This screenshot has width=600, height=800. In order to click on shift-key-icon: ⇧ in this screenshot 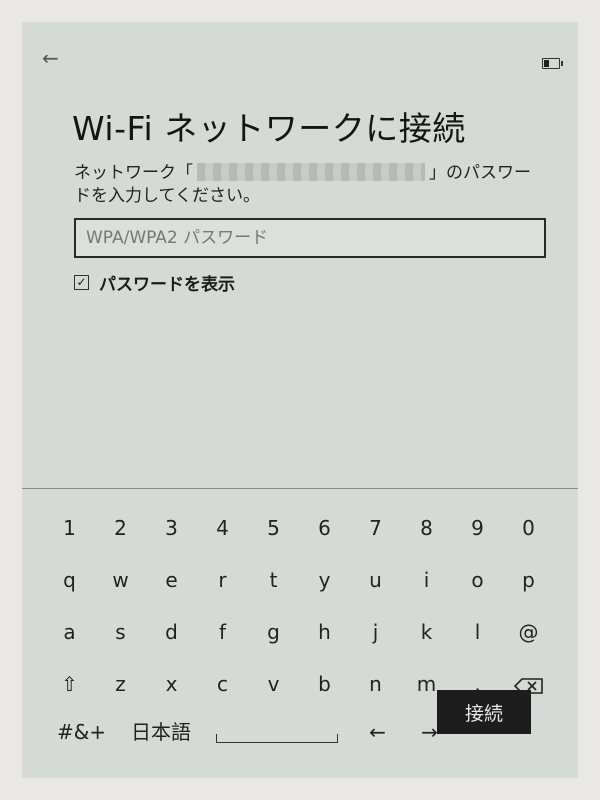, I will do `click(69, 684)`.